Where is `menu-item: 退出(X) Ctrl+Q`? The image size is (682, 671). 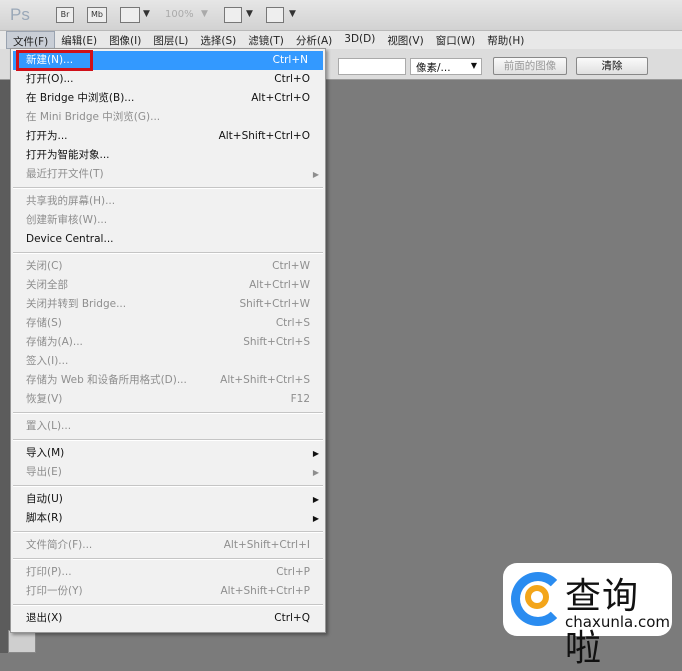 menu-item: 退出(X) Ctrl+Q is located at coordinates (168, 618).